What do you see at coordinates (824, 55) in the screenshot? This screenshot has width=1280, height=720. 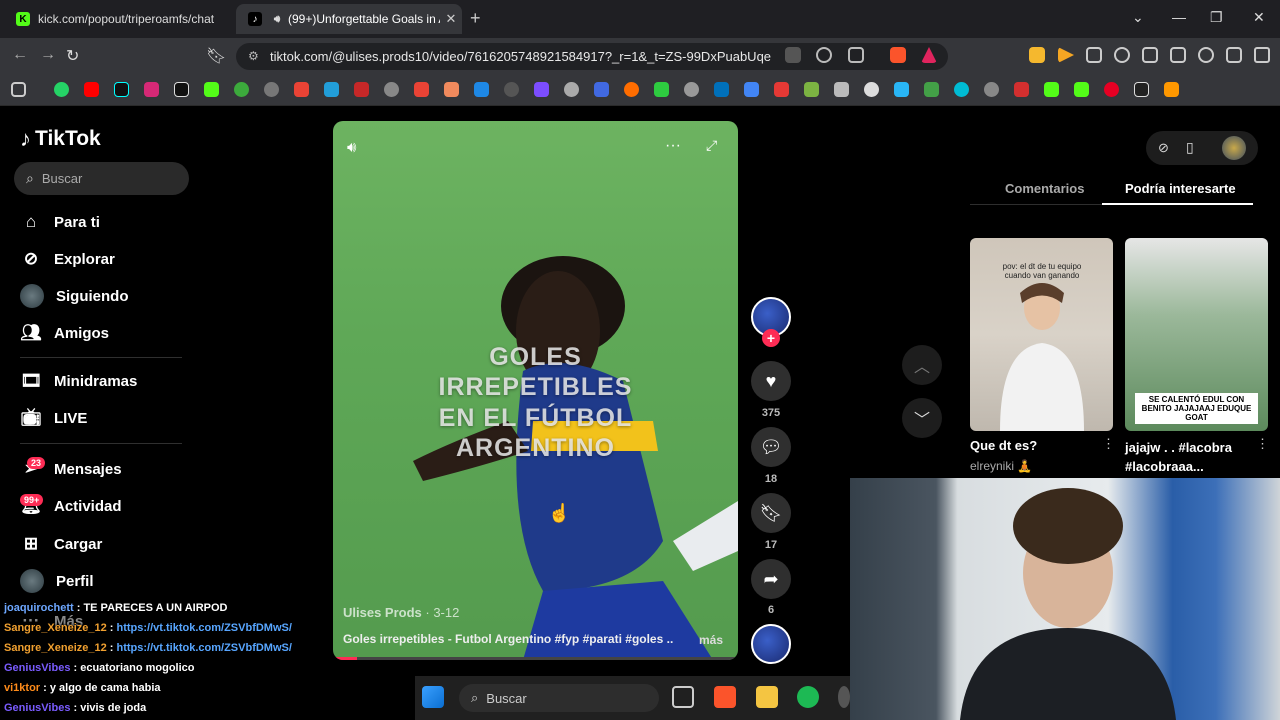 I see `zoom-icon` at bounding box center [824, 55].